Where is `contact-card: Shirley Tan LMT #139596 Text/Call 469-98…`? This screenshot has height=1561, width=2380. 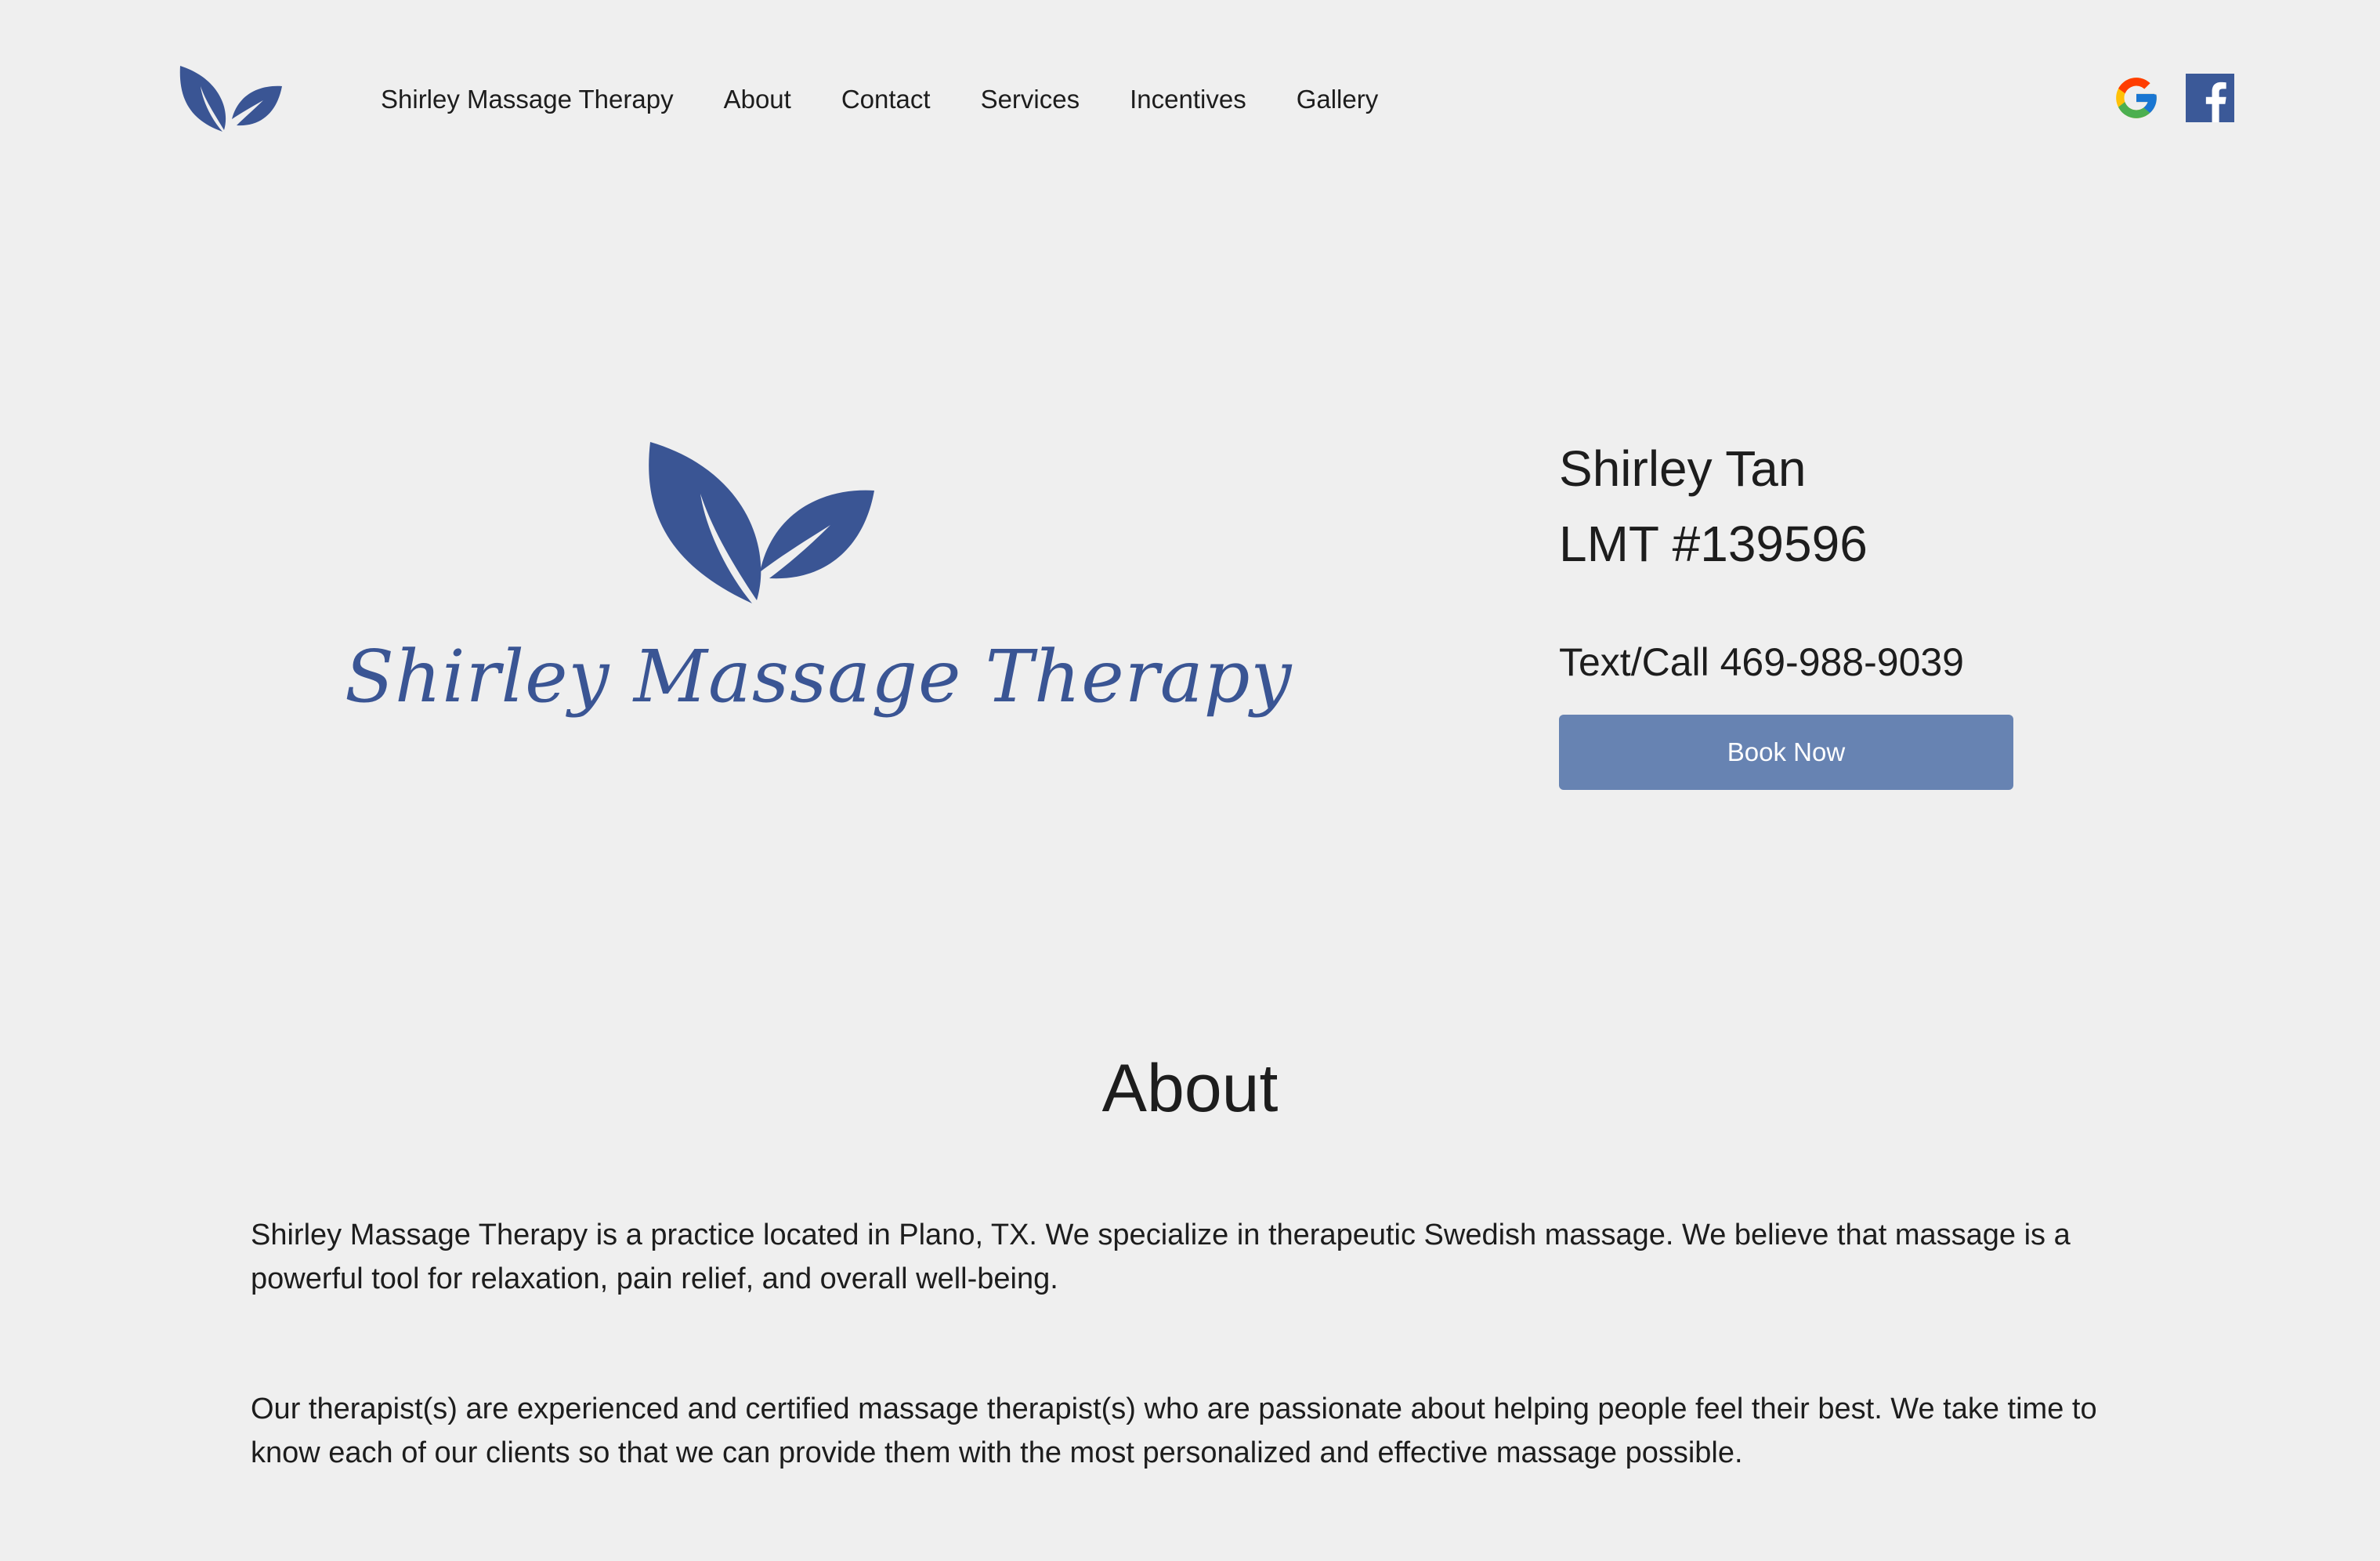
contact-card: Shirley Tan LMT #139596 Text/Call 469-98… is located at coordinates (1794, 610).